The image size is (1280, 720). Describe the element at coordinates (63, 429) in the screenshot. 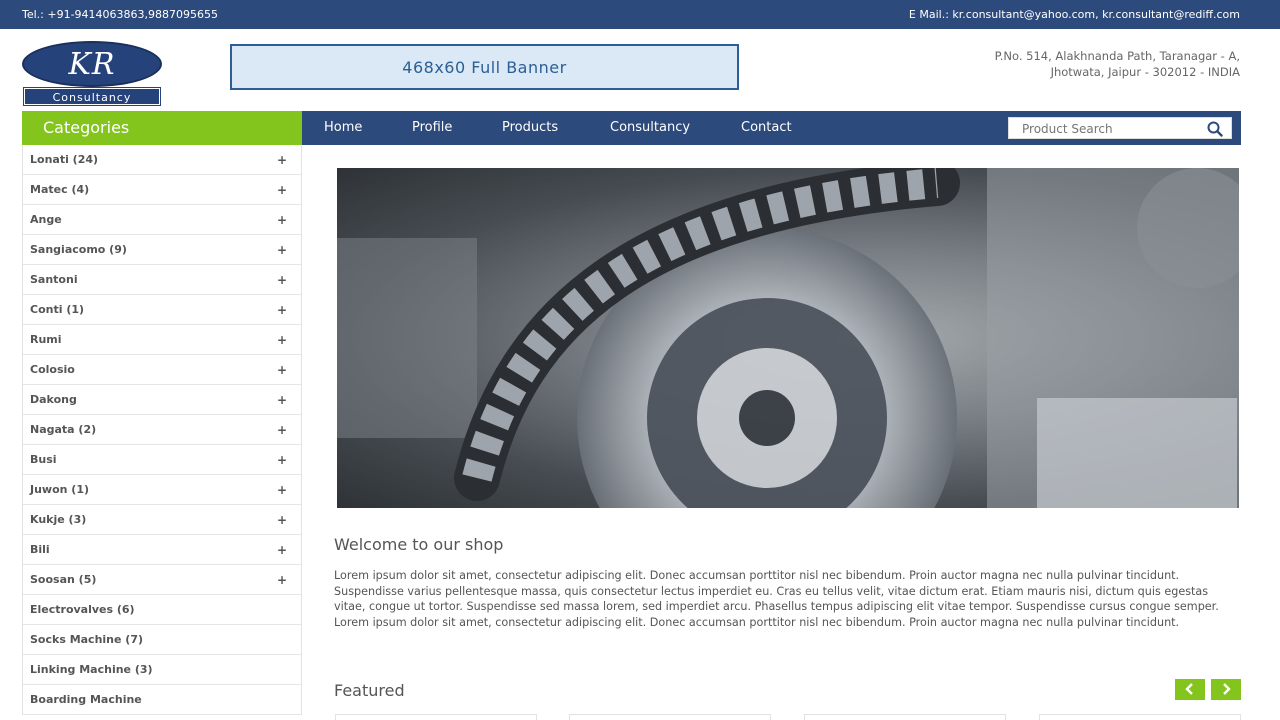

I see `category-label: Nagata (2)` at that location.